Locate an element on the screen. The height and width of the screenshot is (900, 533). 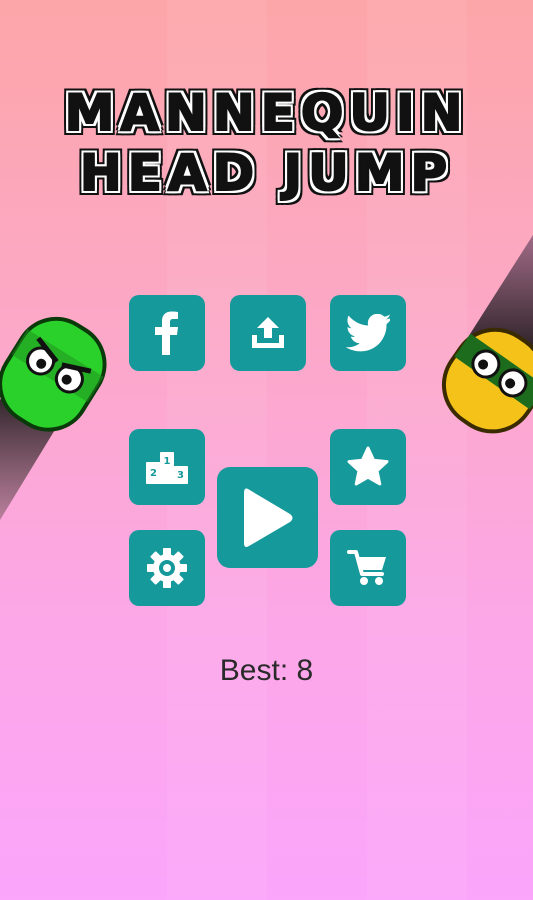
facebook-icon is located at coordinates (166, 333).